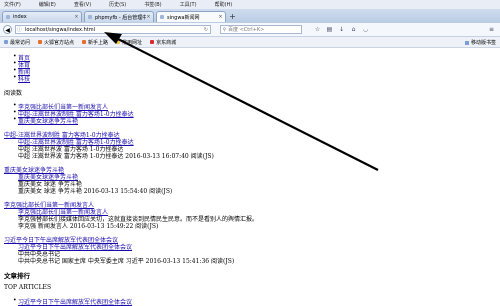 The width and height of the screenshot is (500, 306). I want to click on address-bar: ⓘ localhost/singwa/index.html ↻, so click(113, 29).